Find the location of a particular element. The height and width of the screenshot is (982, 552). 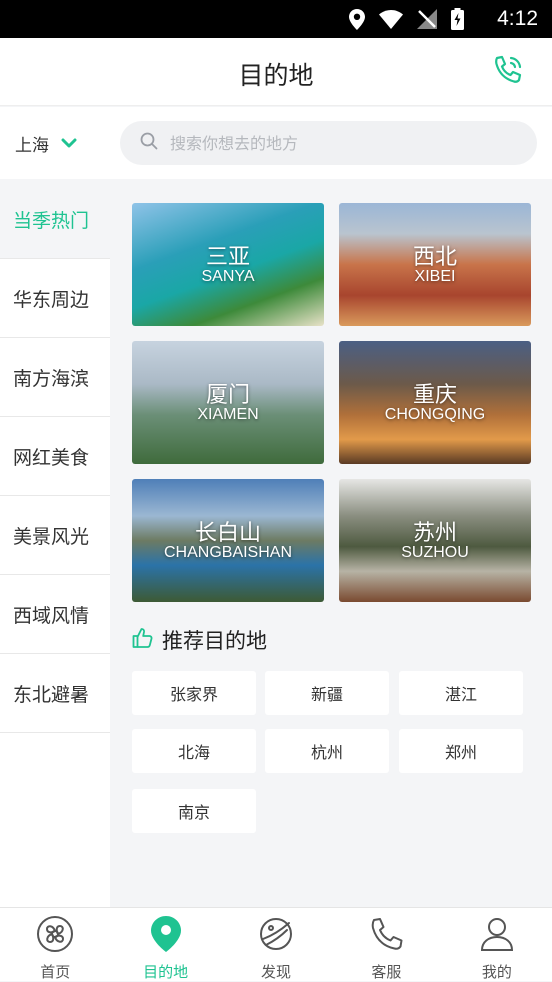

destination-card-chongqing: 重庆 CHONGQING is located at coordinates (435, 402).